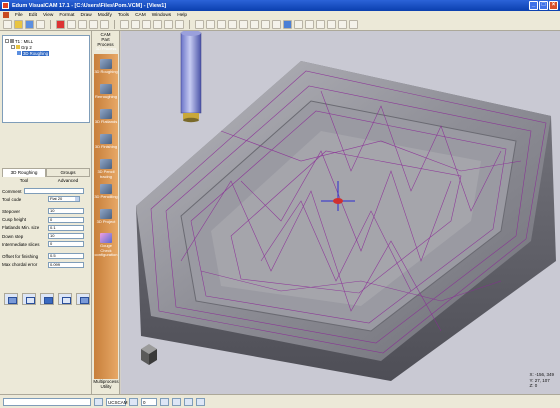 This screenshot has height=408, width=560. I want to click on view-front-icon, so click(265, 24).